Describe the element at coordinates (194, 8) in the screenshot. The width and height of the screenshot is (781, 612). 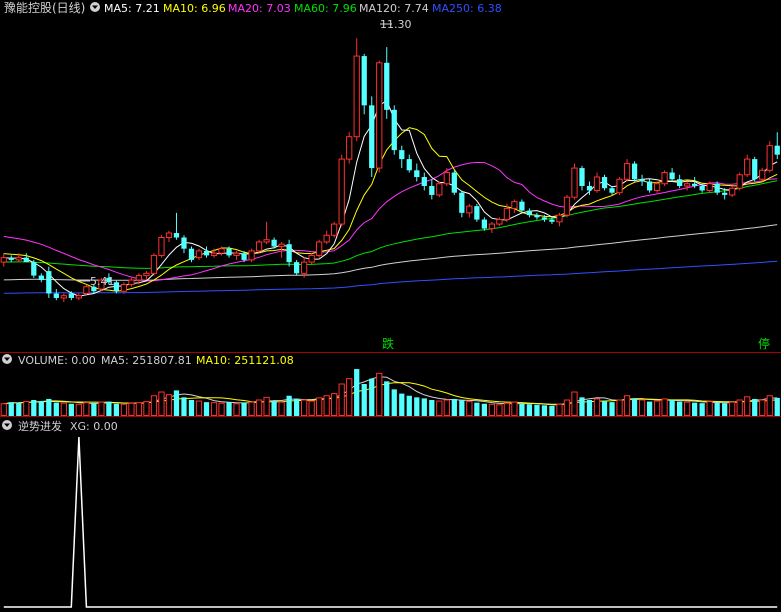
I see `ma10-label: MA10: 6.96` at that location.